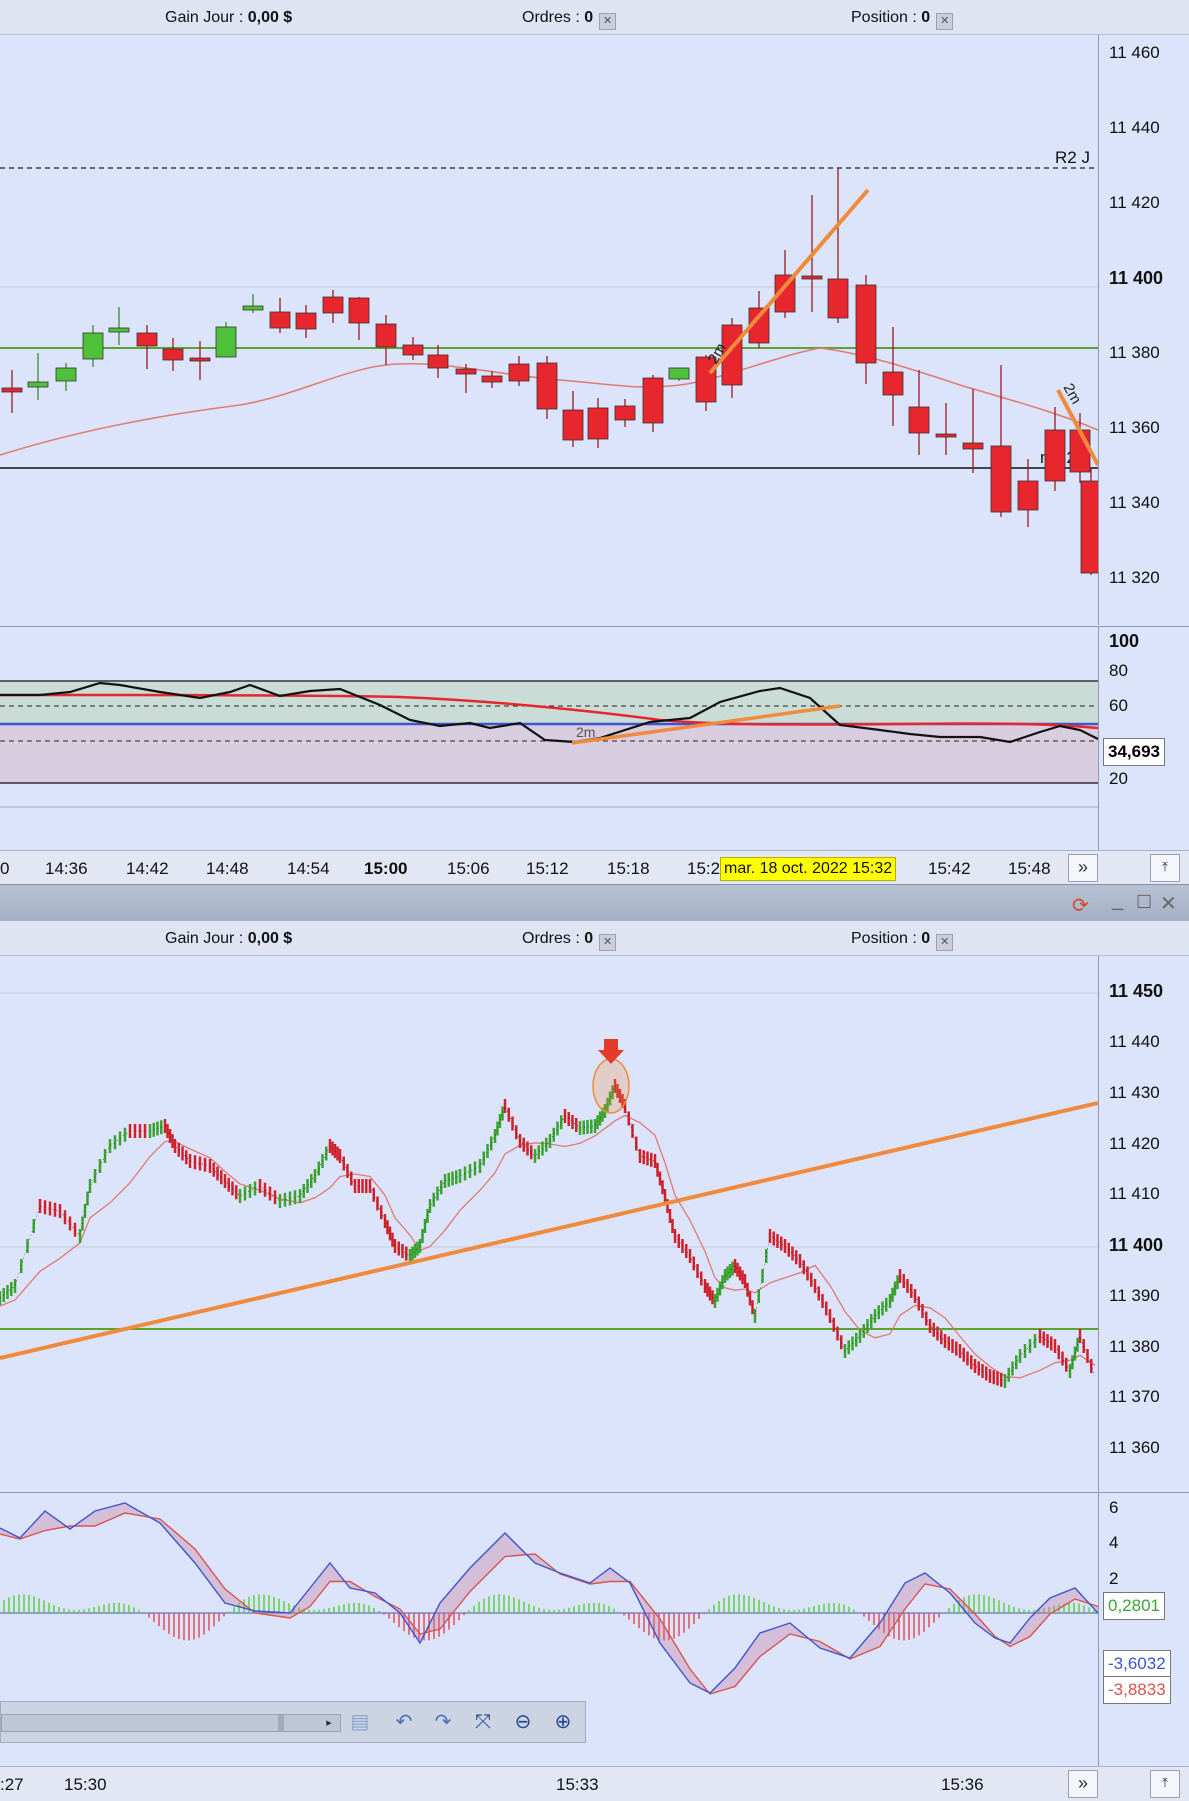 The width and height of the screenshot is (1189, 1801). Describe the element at coordinates (1072, 157) in the screenshot. I see `r2-level-label: R2 J` at that location.